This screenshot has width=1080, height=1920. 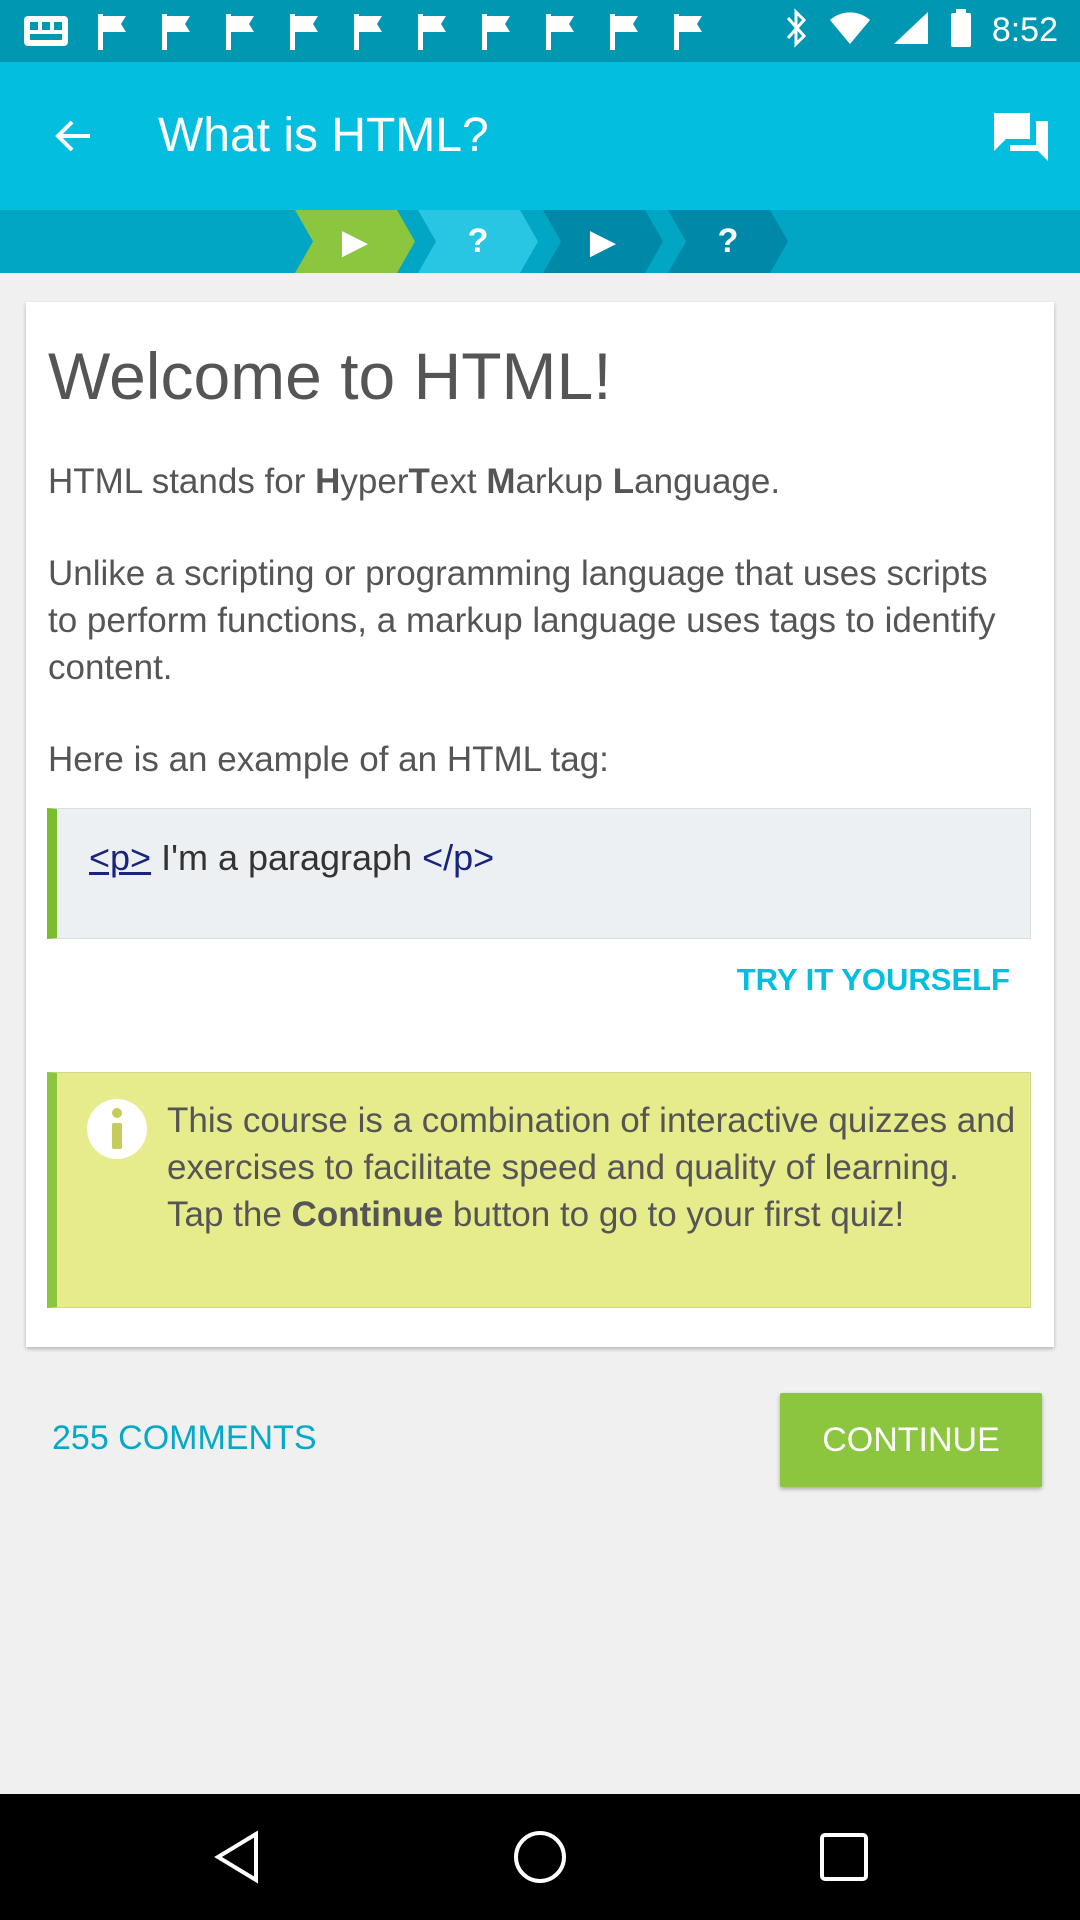 I want to click on code-close-tag: </p>, so click(x=458, y=857).